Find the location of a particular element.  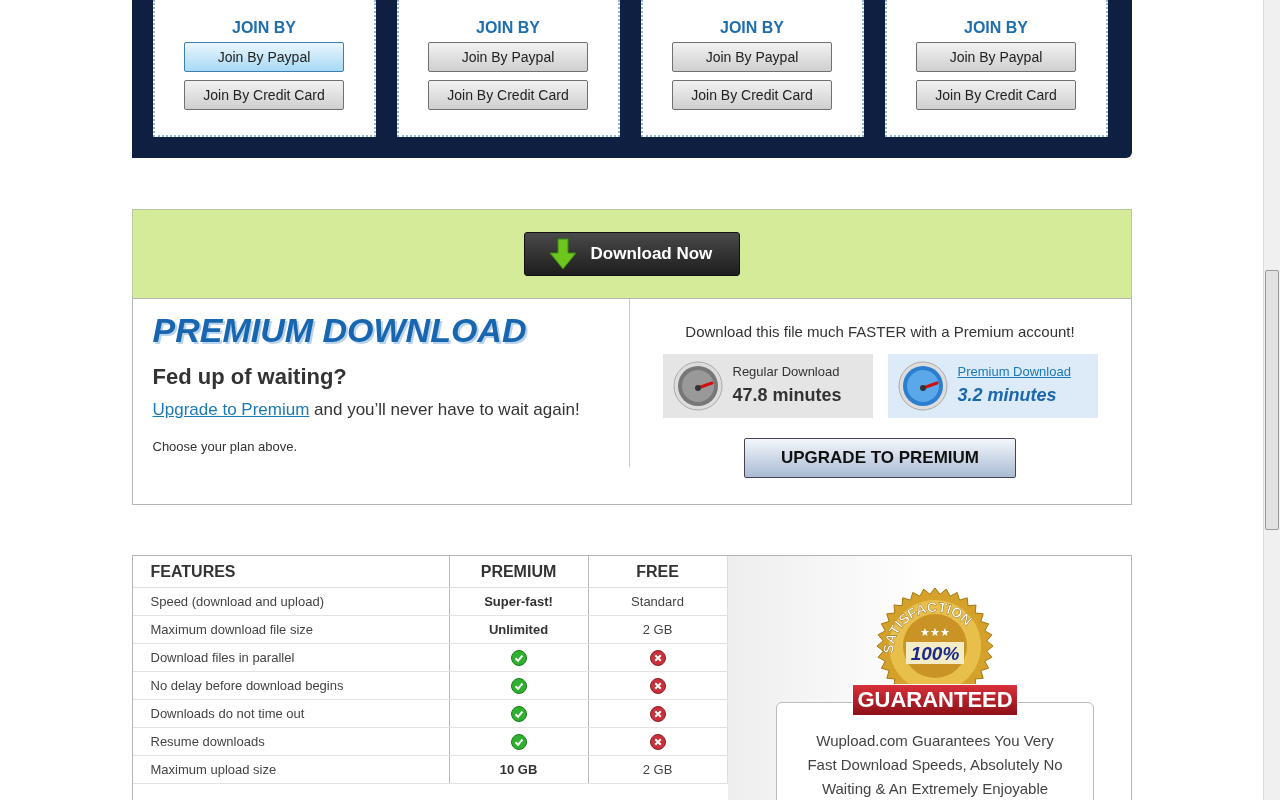

download-time: 3.2 minutes is located at coordinates (1007, 395).